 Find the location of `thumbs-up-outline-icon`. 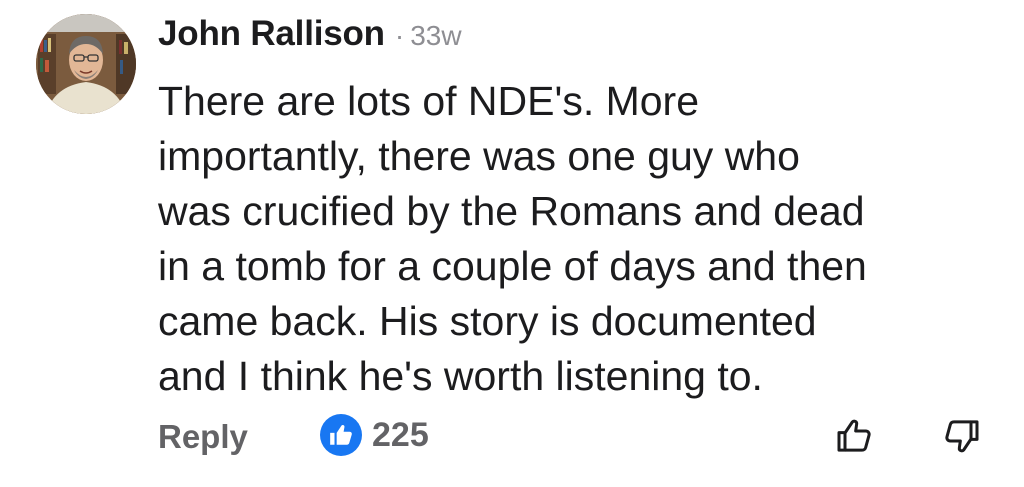

thumbs-up-outline-icon is located at coordinates (854, 435).